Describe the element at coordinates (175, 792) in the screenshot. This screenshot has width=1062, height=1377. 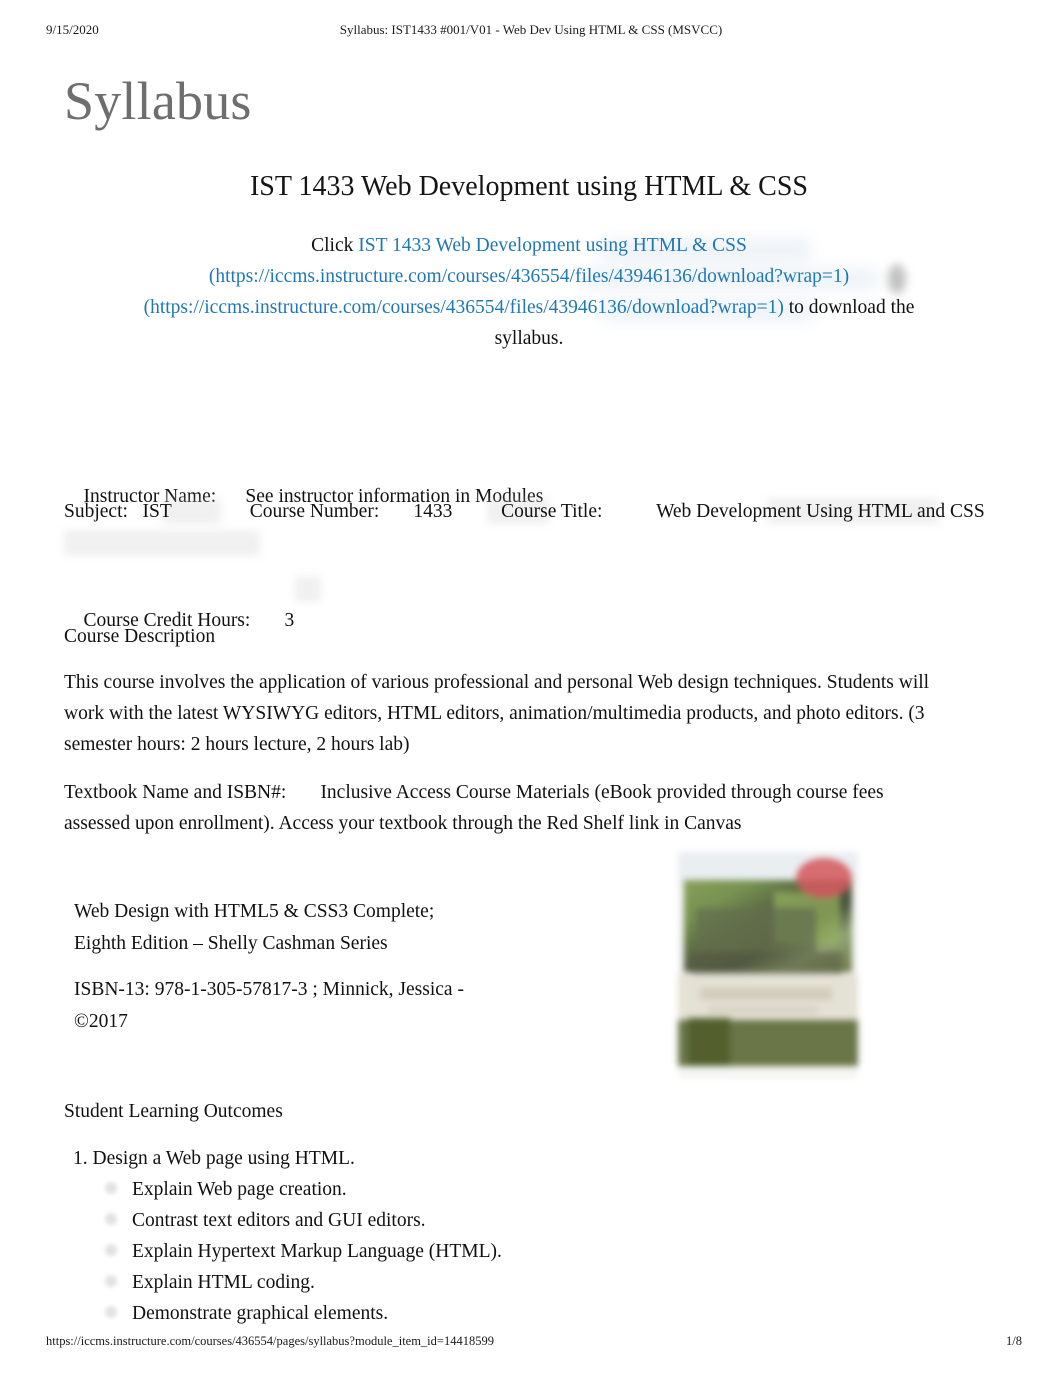
I see `textbook-label: Textbook Name and ISBN#:` at that location.